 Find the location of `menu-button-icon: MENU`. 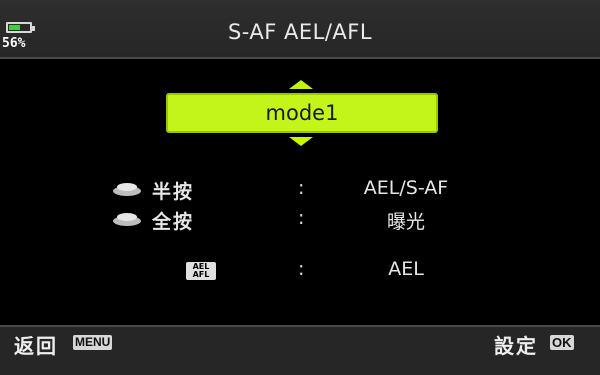

menu-button-icon: MENU is located at coordinates (93, 342).